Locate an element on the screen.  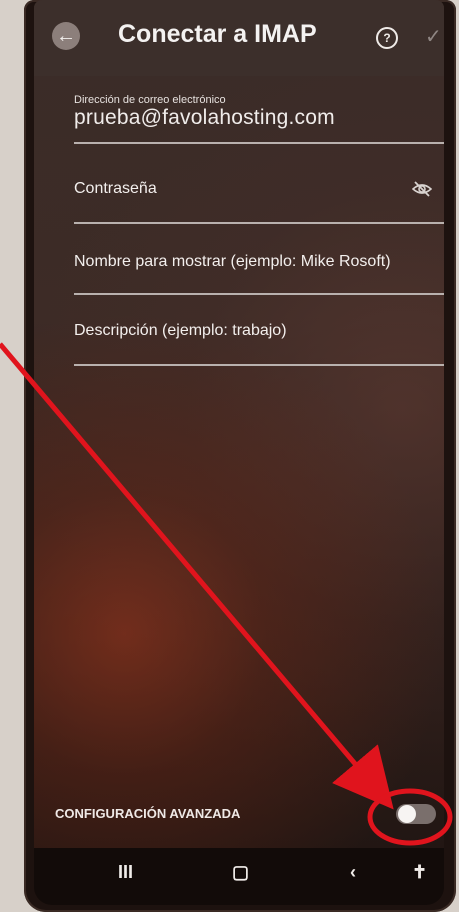
description-underline is located at coordinates (259, 365).